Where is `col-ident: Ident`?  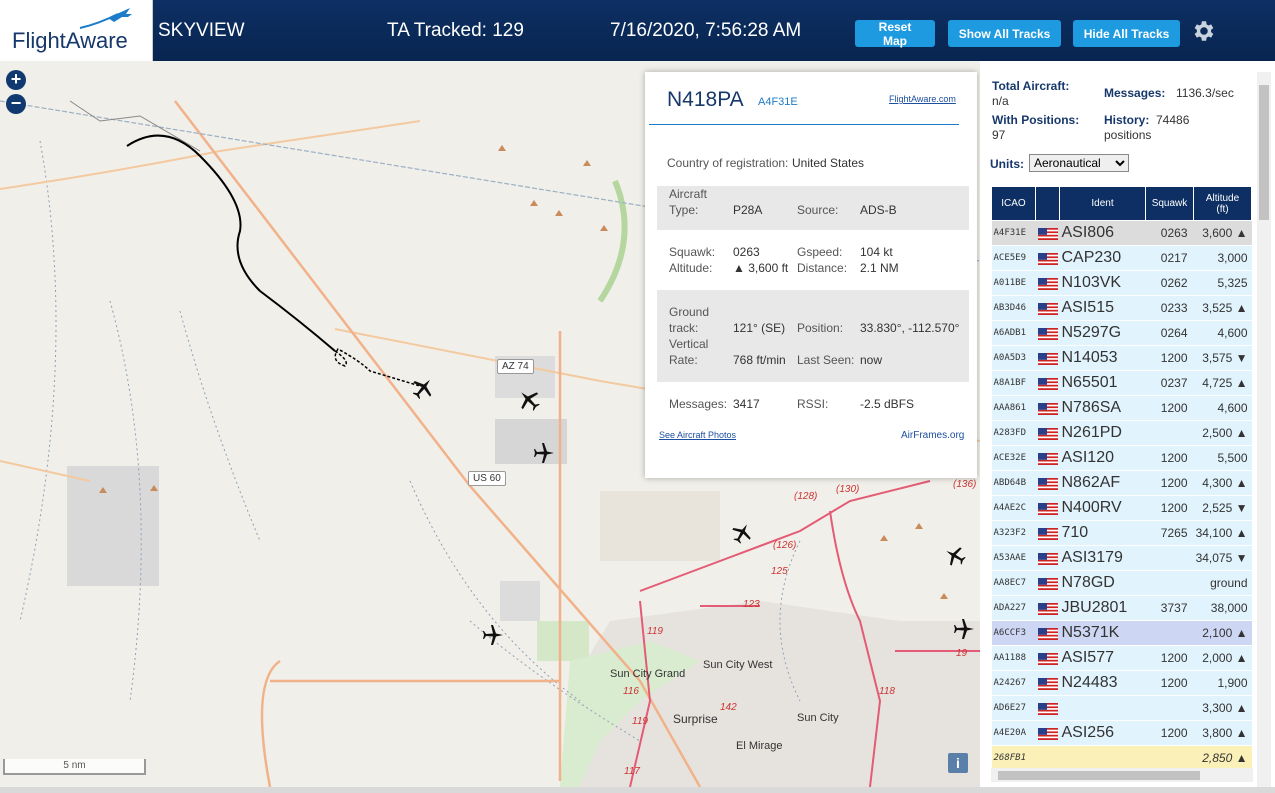 col-ident: Ident is located at coordinates (1102, 203).